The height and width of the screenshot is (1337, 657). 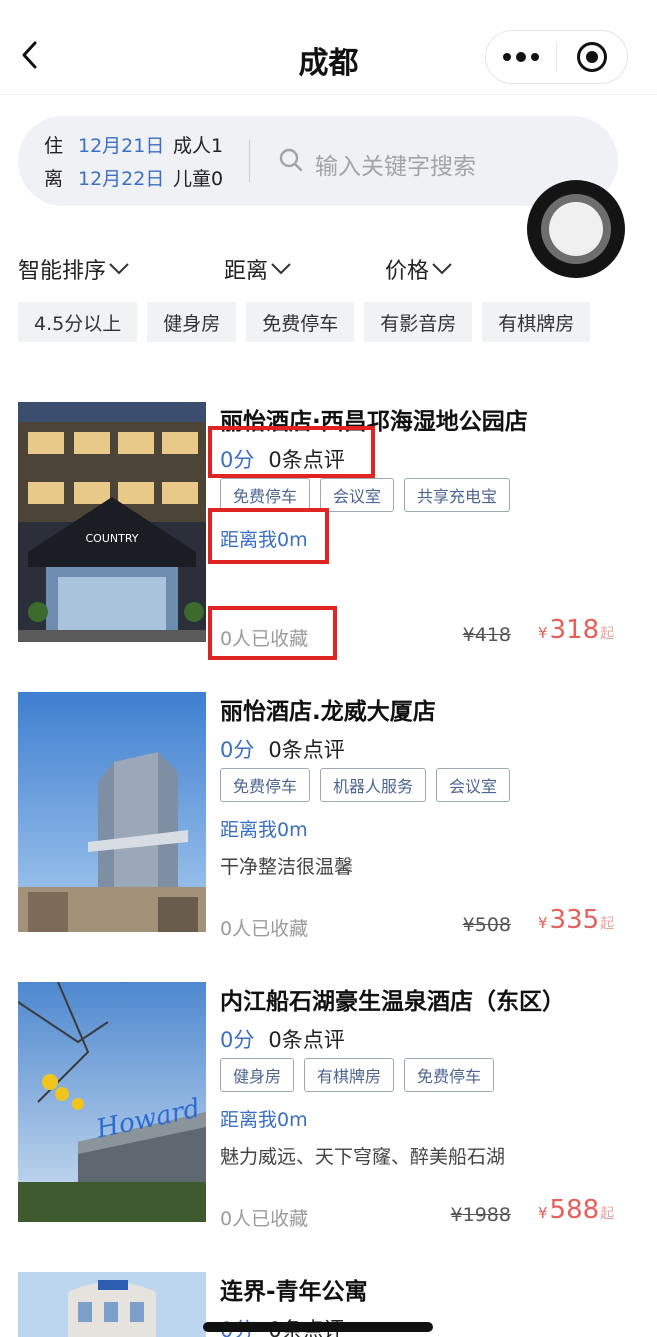 I want to click on filter-chip: 免费停车, so click(x=300, y=322).